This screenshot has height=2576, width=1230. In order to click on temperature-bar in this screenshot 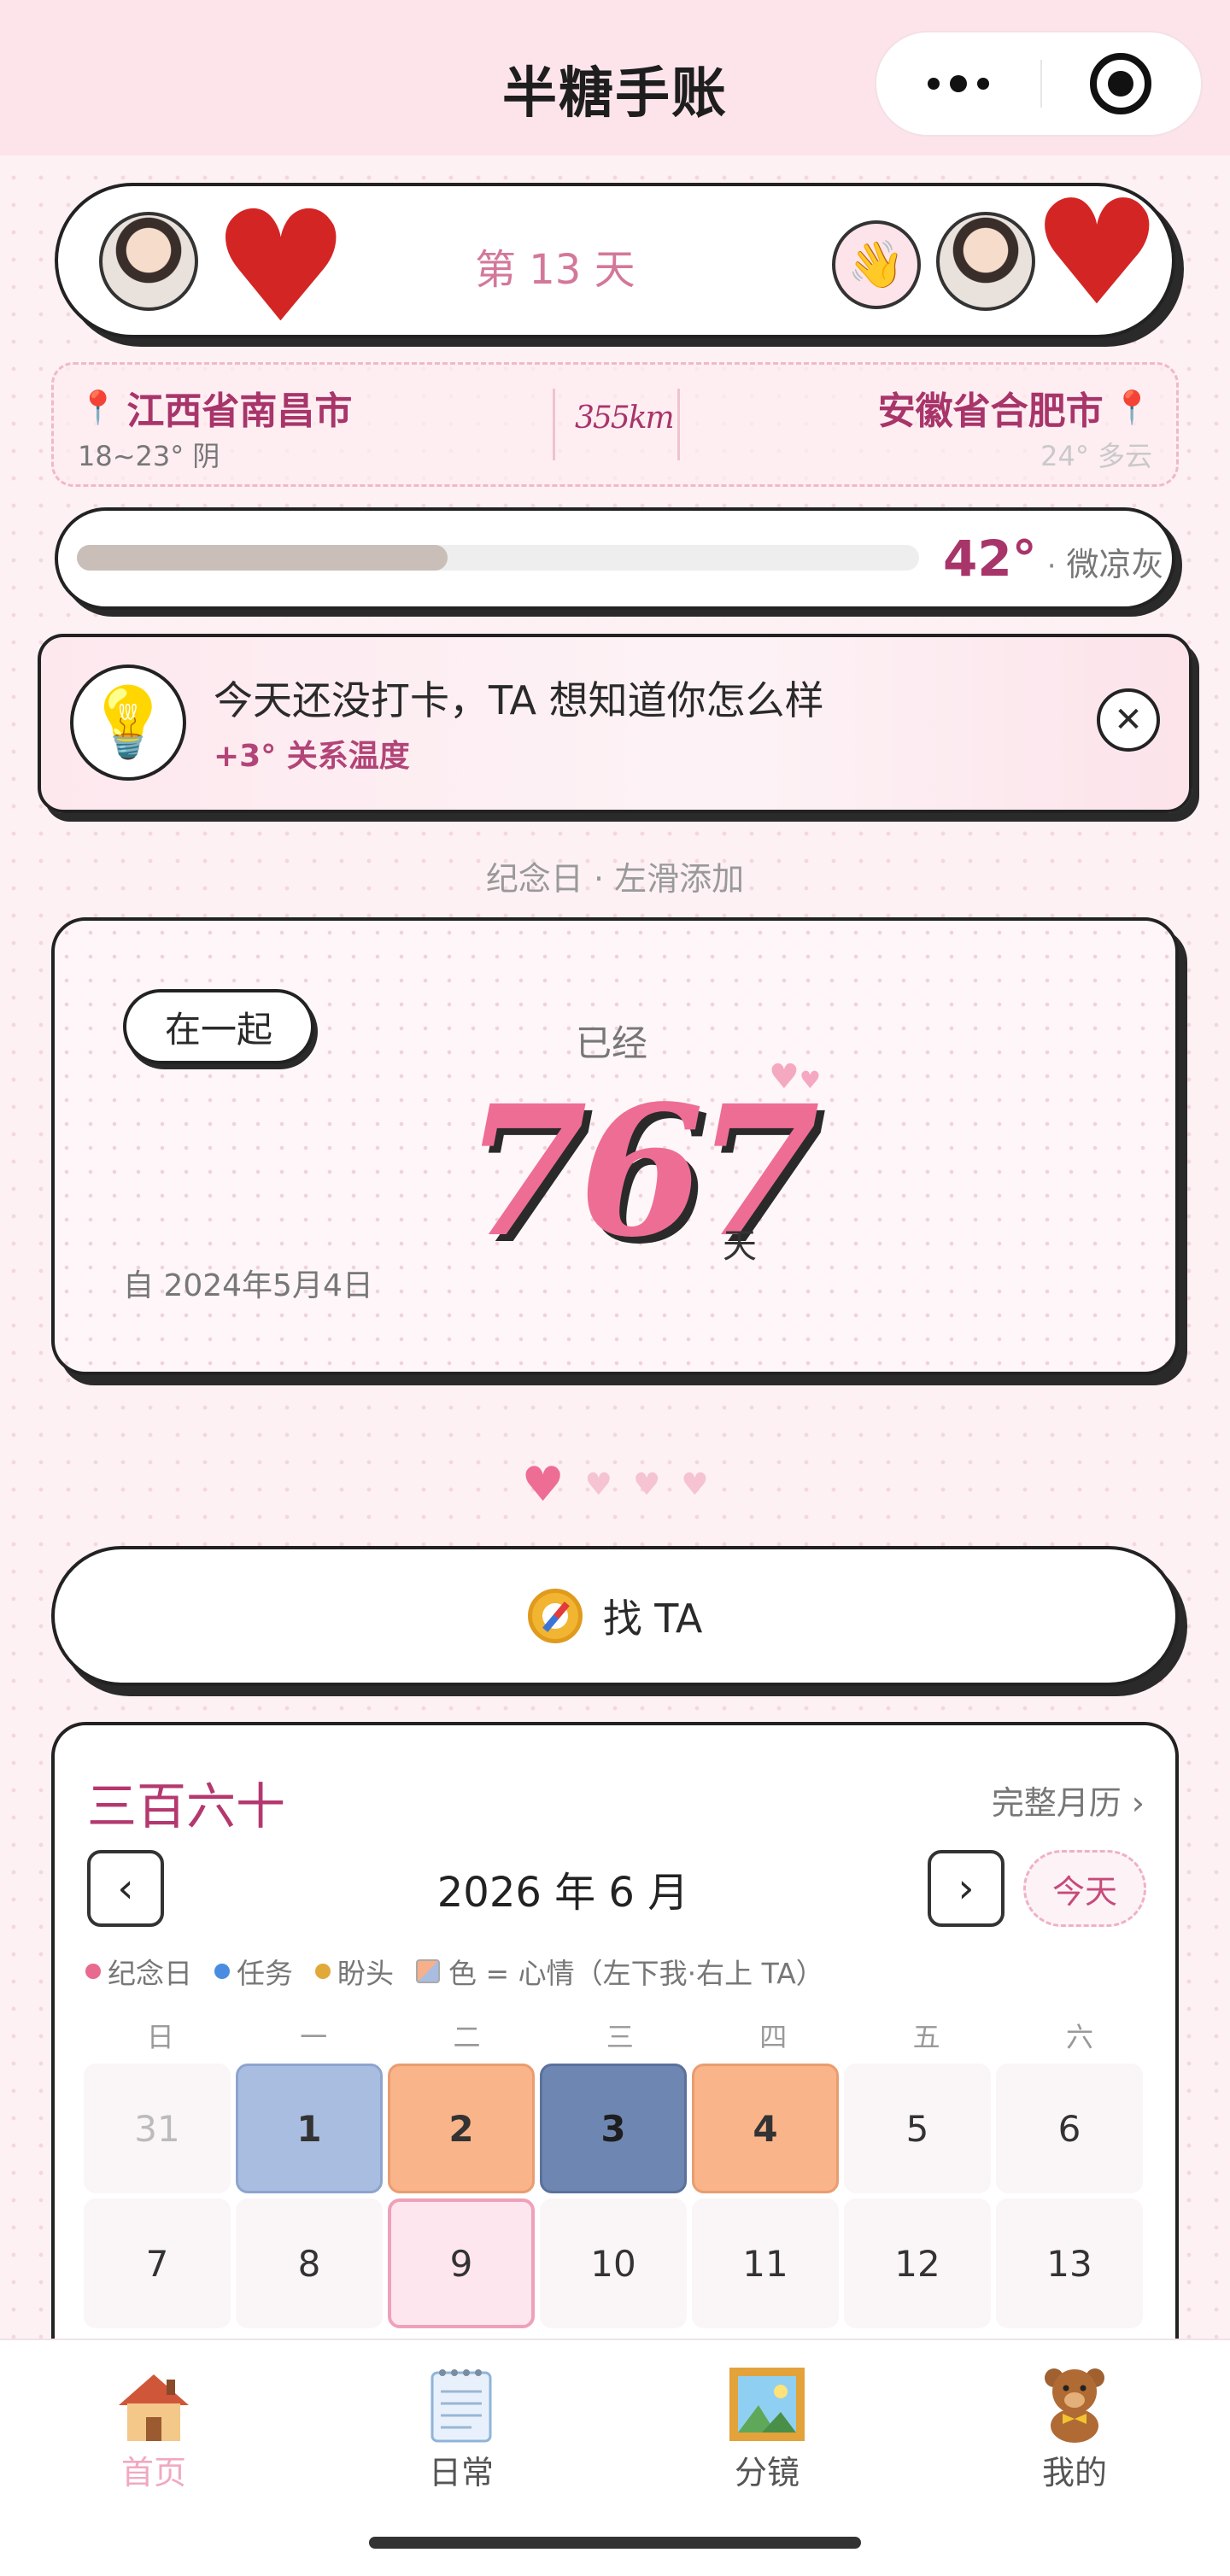, I will do `click(498, 558)`.